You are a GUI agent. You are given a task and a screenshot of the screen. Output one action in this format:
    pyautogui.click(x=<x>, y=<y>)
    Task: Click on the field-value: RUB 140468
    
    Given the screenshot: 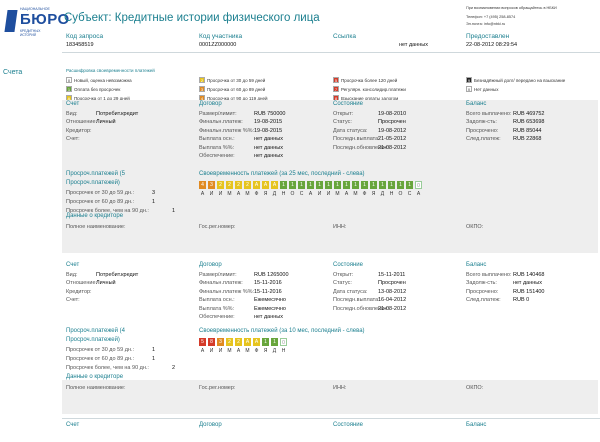 What is the action you would take?
    pyautogui.click(x=529, y=275)
    